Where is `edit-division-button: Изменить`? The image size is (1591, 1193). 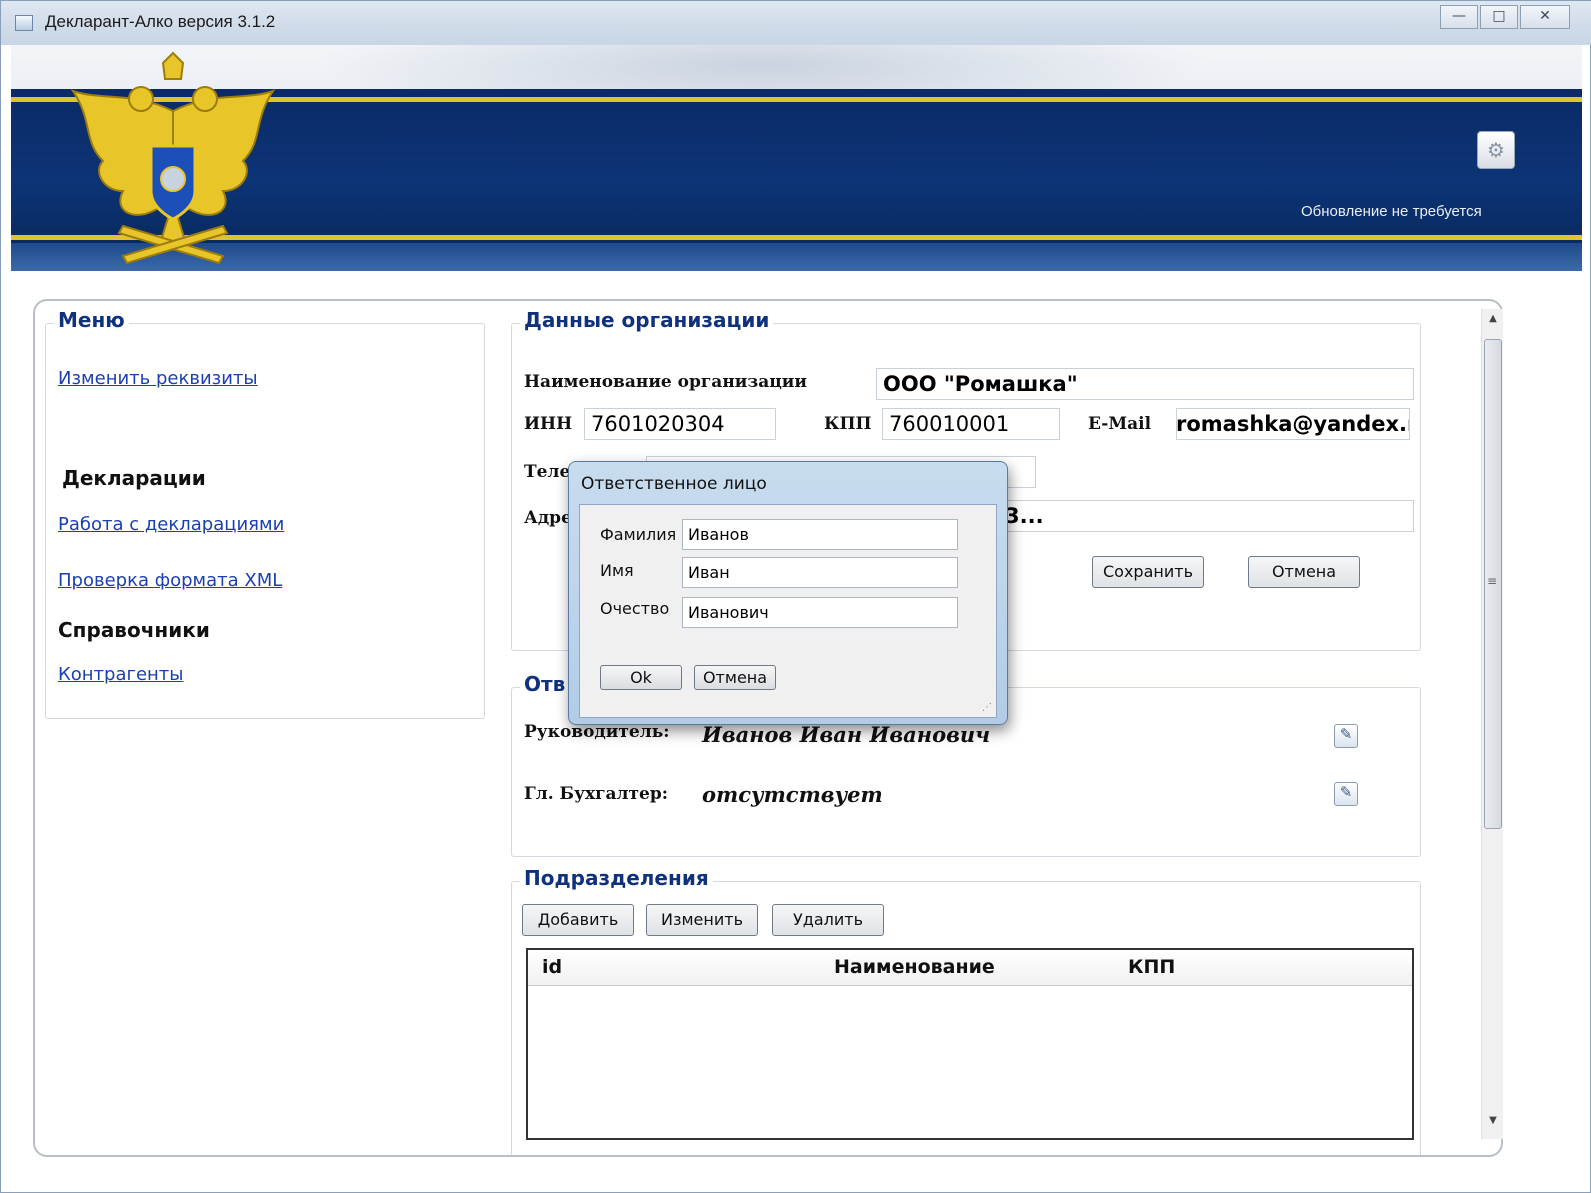 edit-division-button: Изменить is located at coordinates (702, 920).